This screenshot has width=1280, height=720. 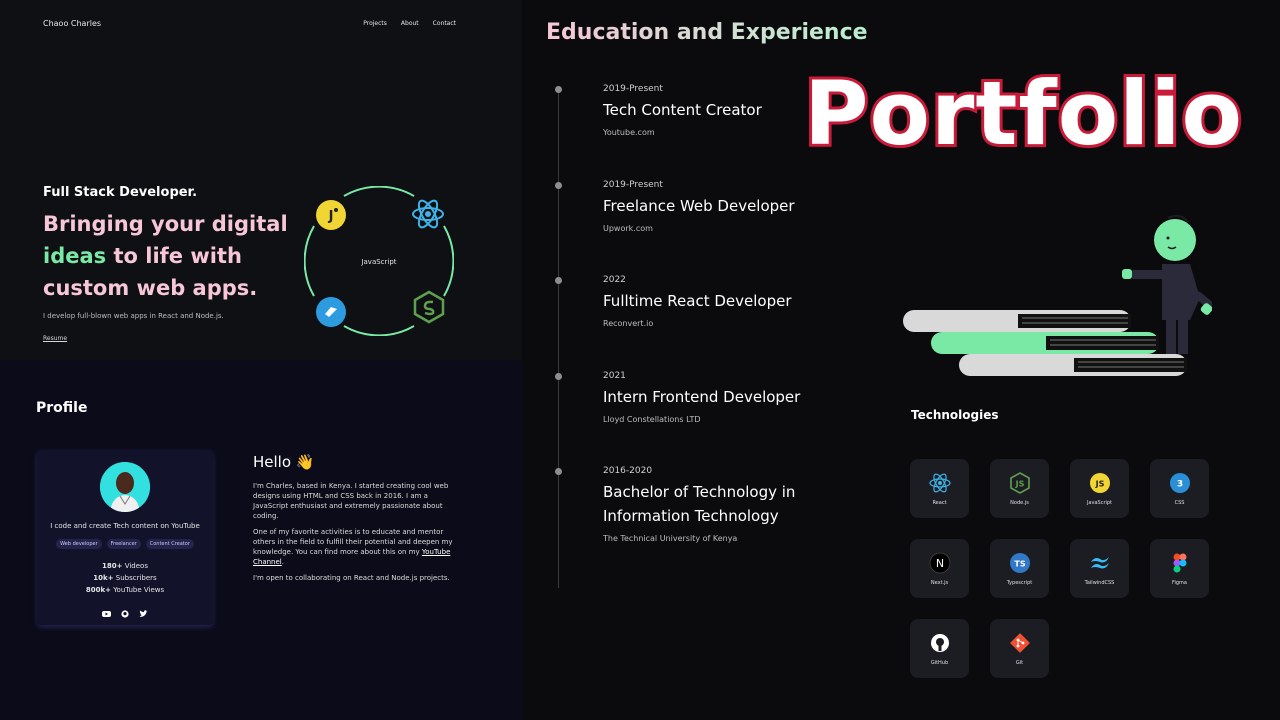 I want to click on social-links, so click(x=125, y=612).